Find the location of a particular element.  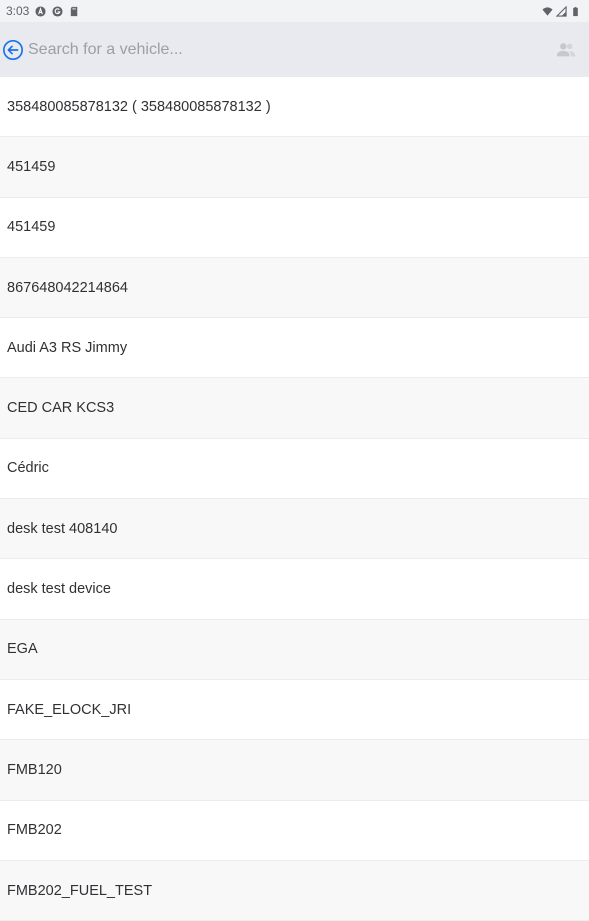

search-input is located at coordinates (289, 49).